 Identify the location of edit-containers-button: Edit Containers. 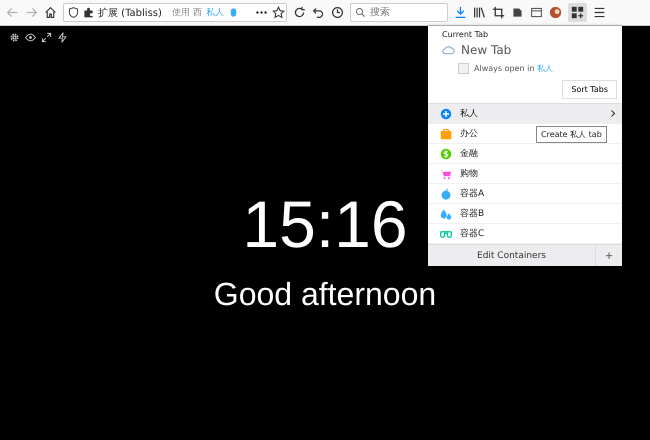
(512, 255).